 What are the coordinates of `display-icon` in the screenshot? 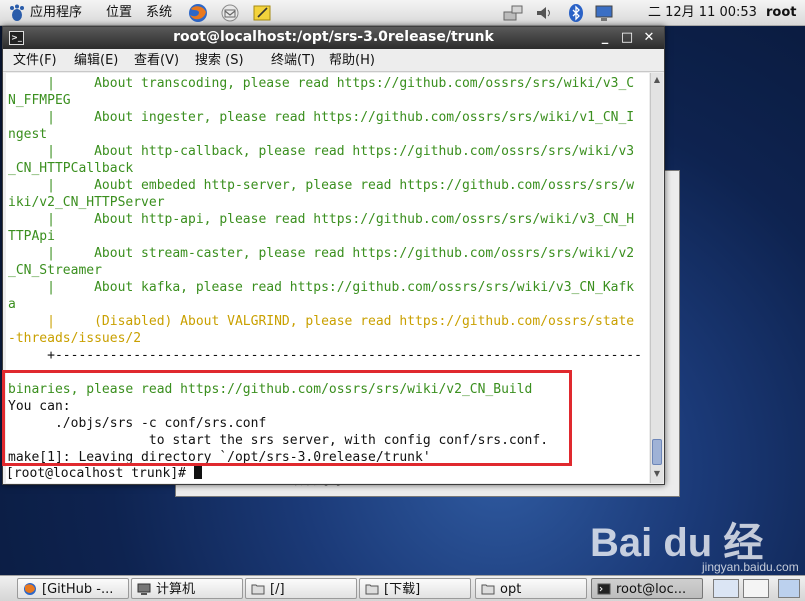 It's located at (604, 13).